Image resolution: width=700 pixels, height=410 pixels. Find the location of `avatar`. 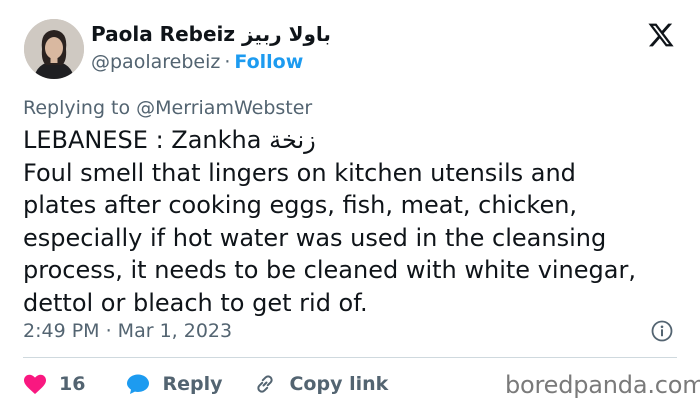

avatar is located at coordinates (54, 49).